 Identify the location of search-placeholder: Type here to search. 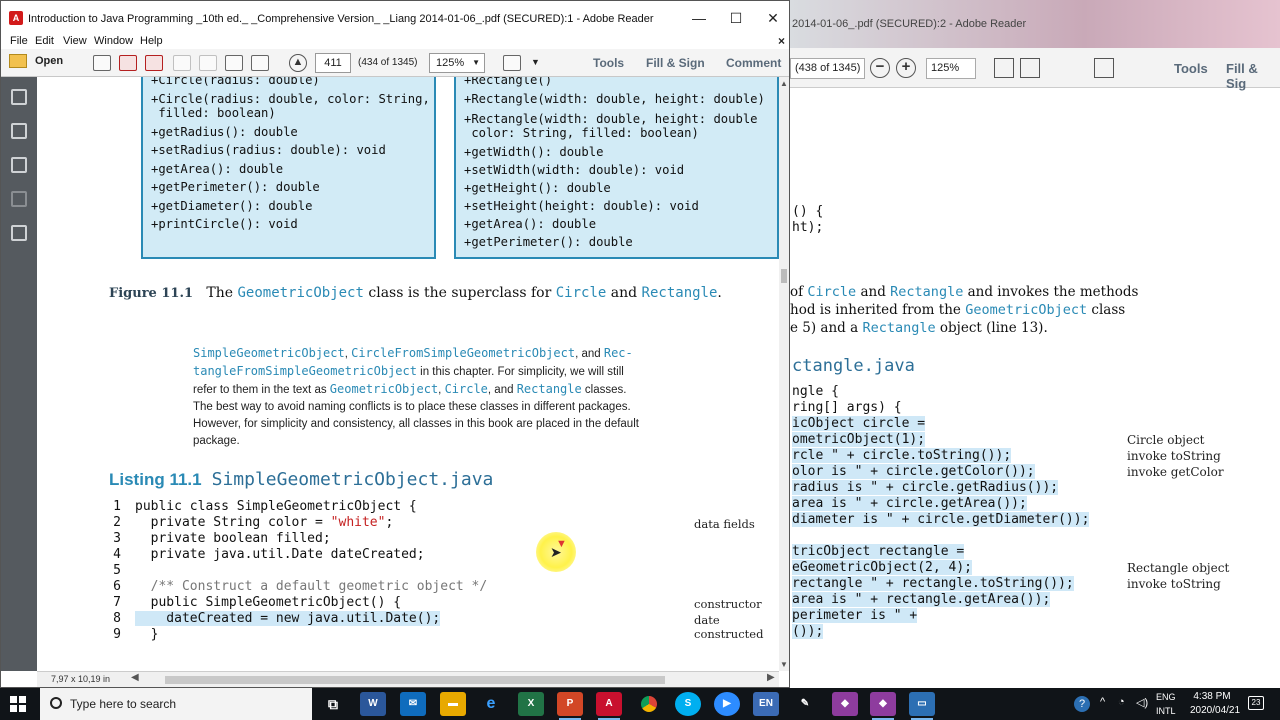
(123, 704).